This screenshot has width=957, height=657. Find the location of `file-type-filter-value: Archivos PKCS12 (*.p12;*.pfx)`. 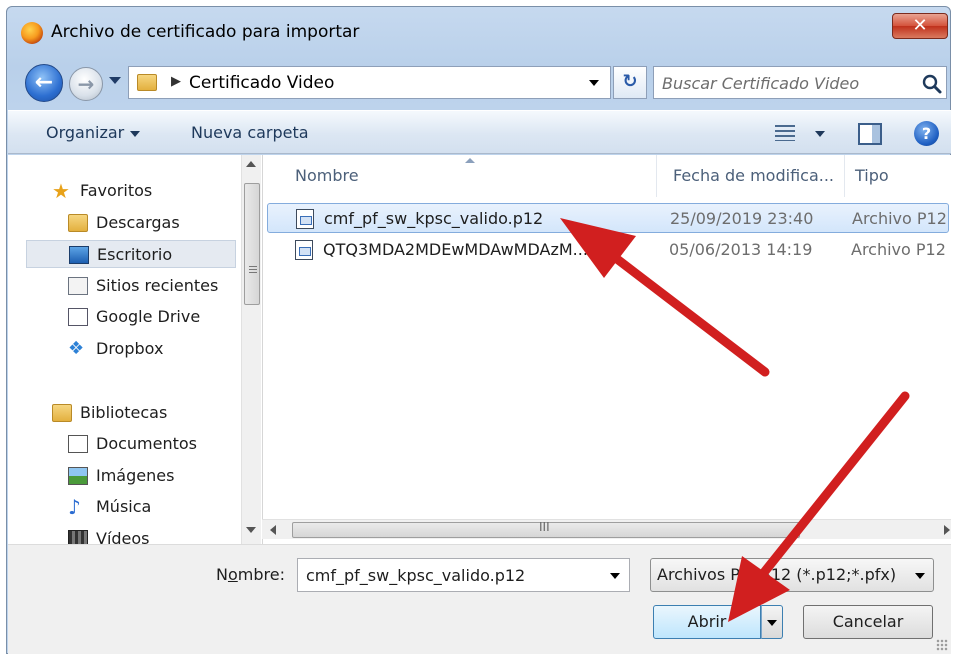

file-type-filter-value: Archivos PKCS12 (*.p12;*.pfx) is located at coordinates (777, 574).